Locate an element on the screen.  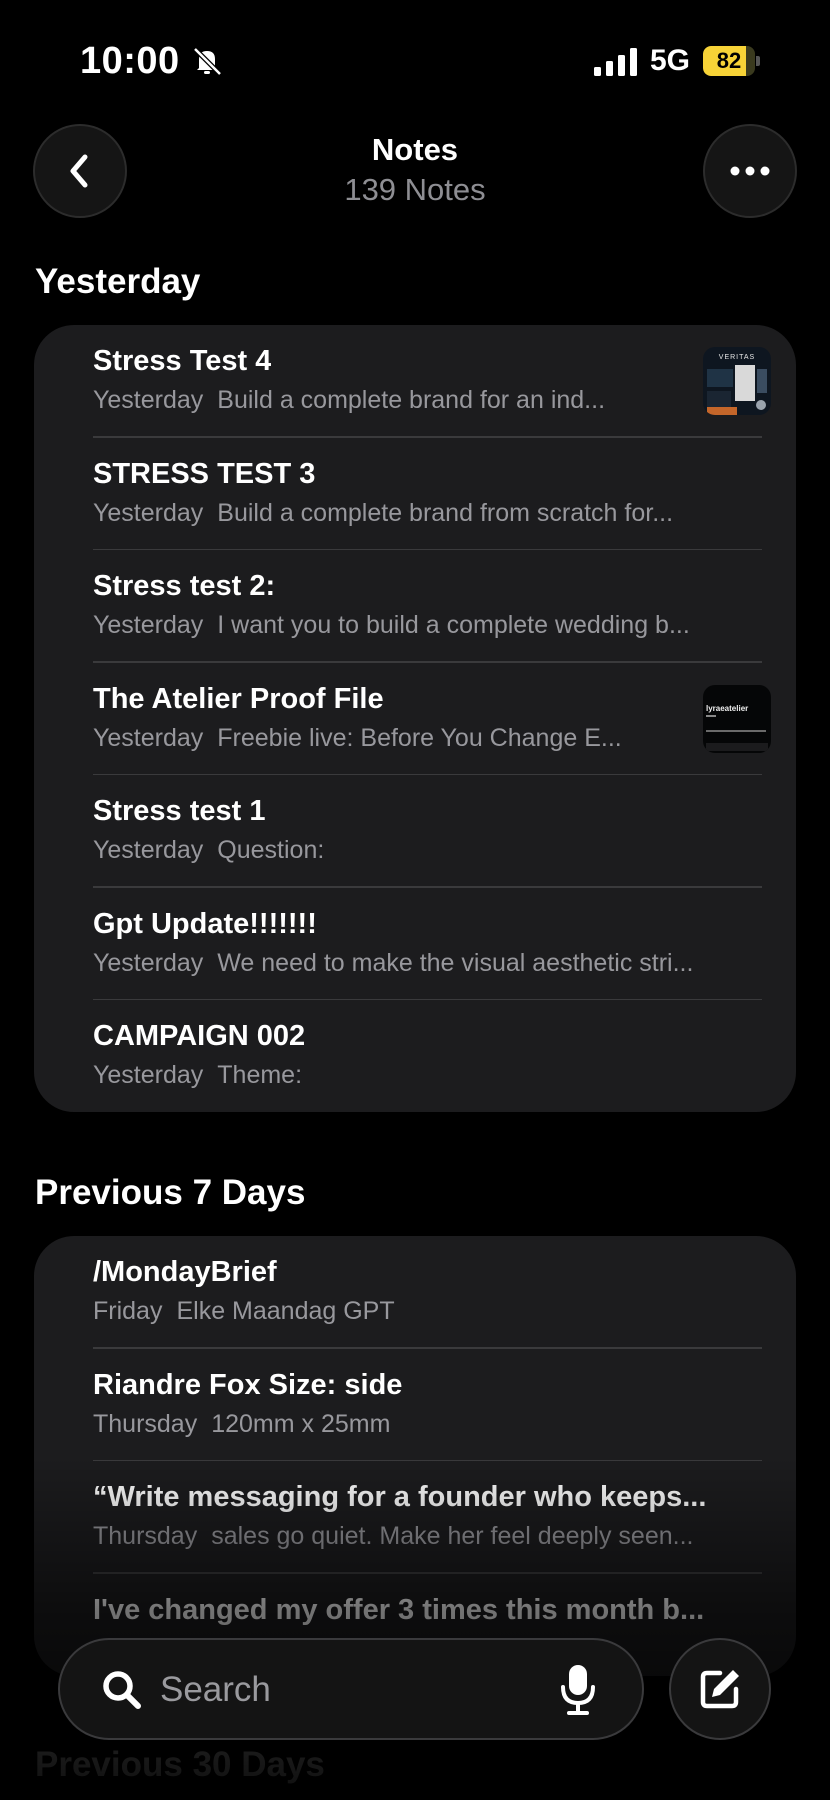
note-preview: Theme: is located at coordinates (260, 1075).